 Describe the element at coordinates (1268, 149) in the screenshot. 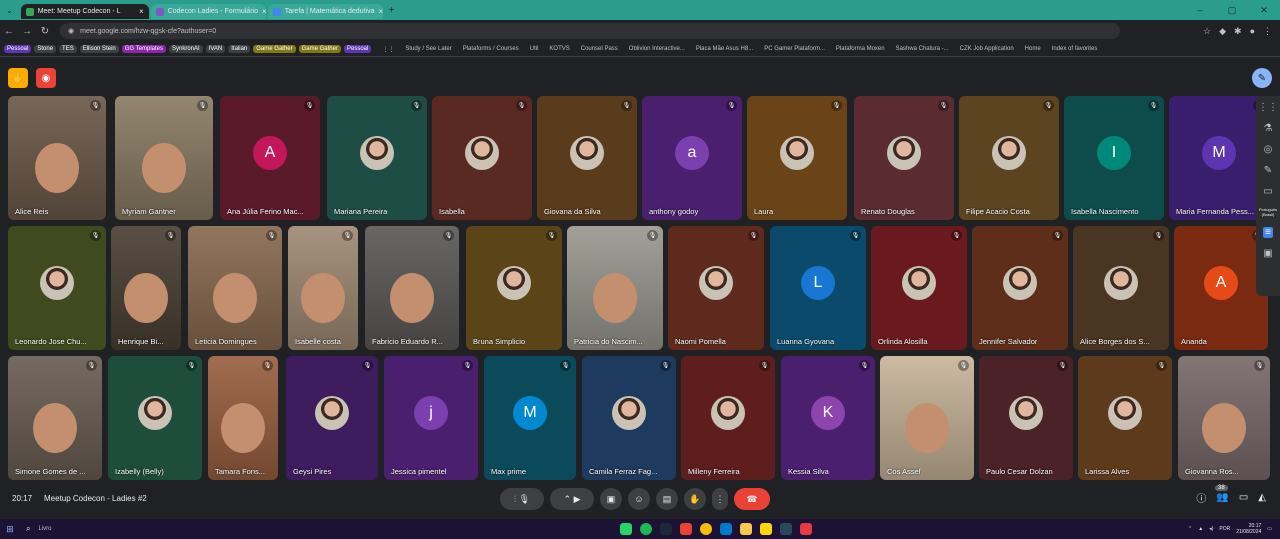

I see `effects-icon: ◎` at that location.